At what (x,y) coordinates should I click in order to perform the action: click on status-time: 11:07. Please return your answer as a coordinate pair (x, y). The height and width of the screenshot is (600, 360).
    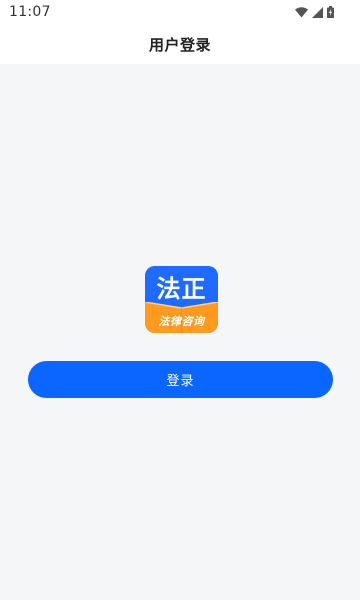
    Looking at the image, I should click on (30, 12).